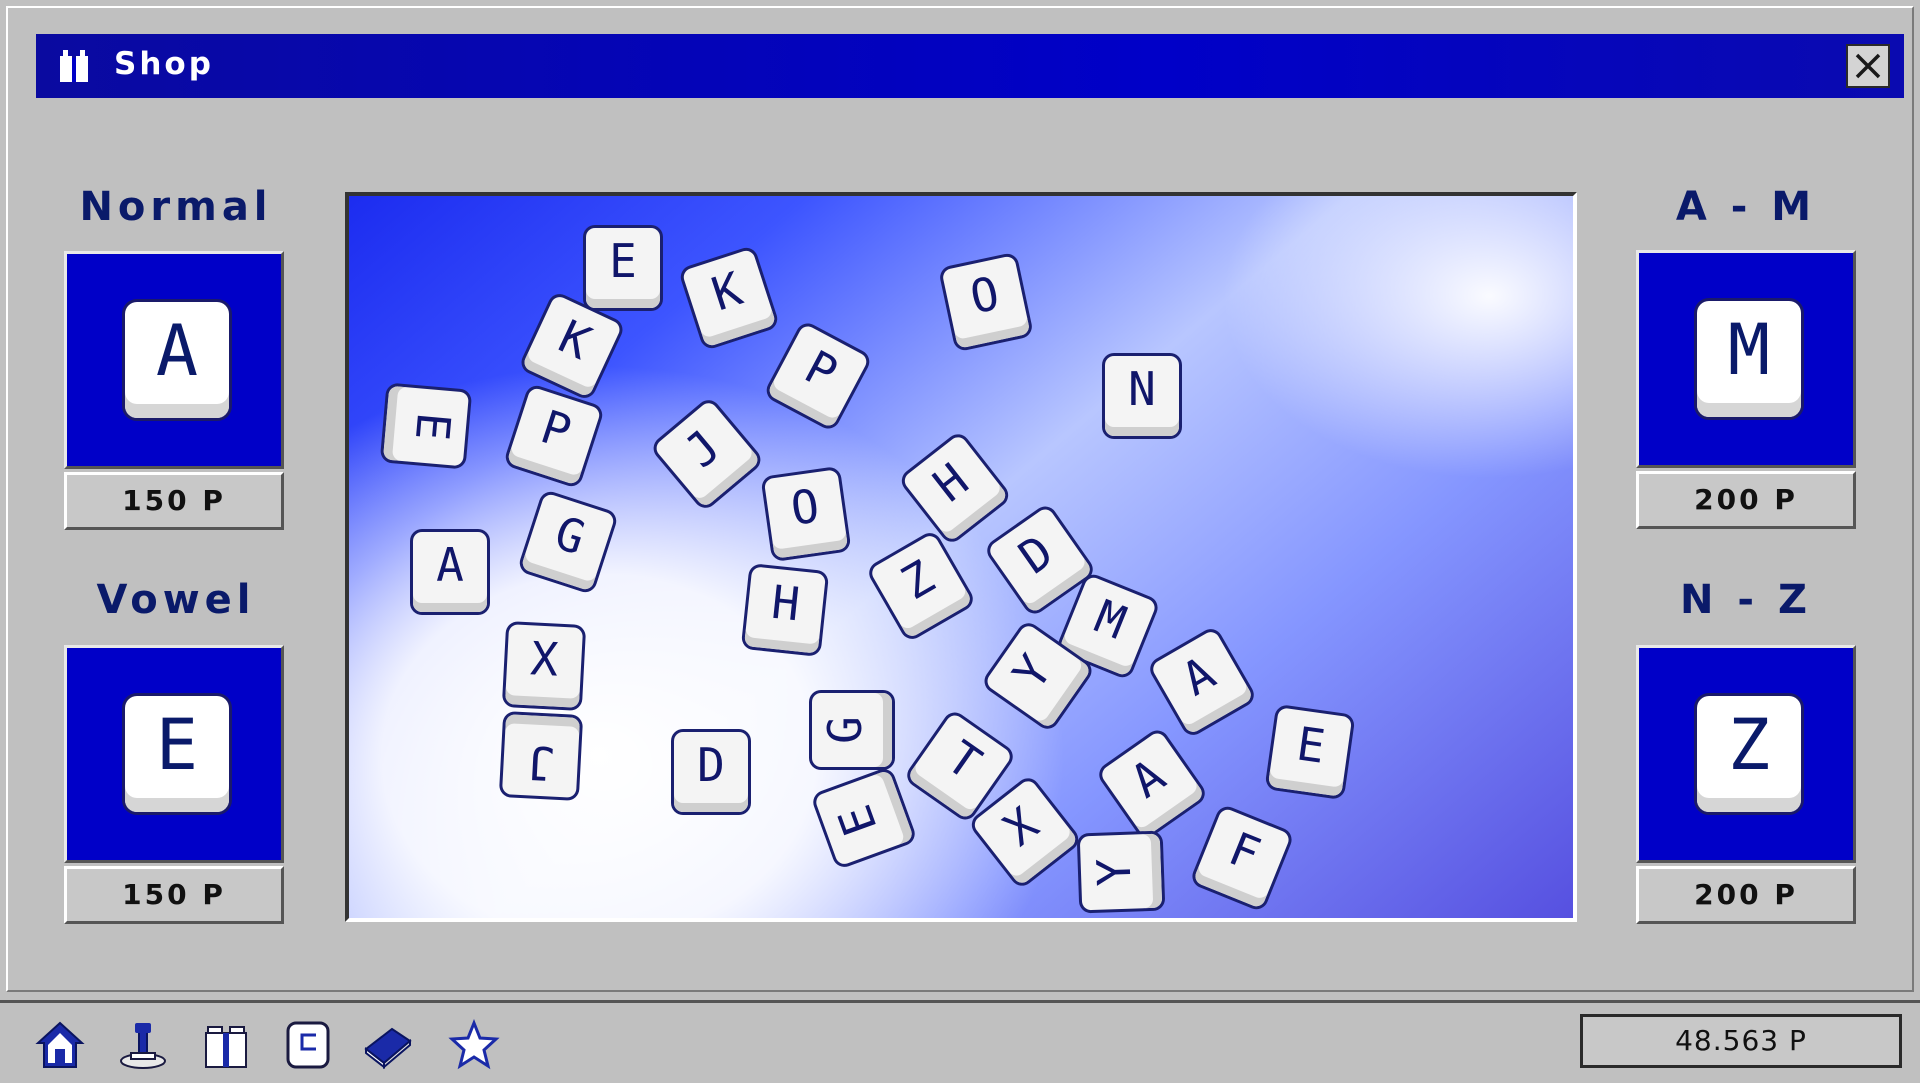  I want to click on pack-key-normal: A, so click(177, 360).